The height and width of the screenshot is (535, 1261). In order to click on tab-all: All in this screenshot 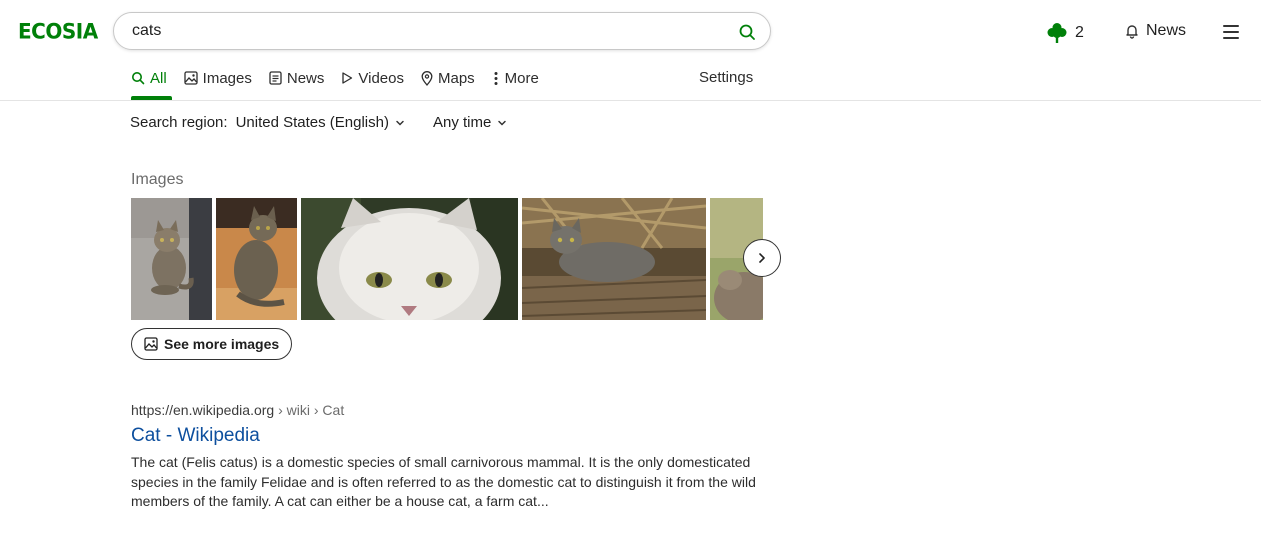, I will do `click(149, 78)`.